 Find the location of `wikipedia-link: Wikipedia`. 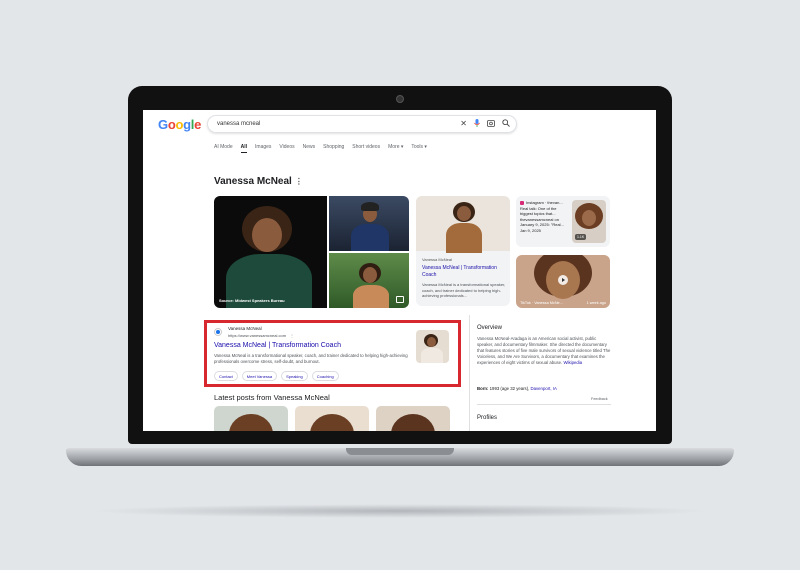

wikipedia-link: Wikipedia is located at coordinates (572, 362).